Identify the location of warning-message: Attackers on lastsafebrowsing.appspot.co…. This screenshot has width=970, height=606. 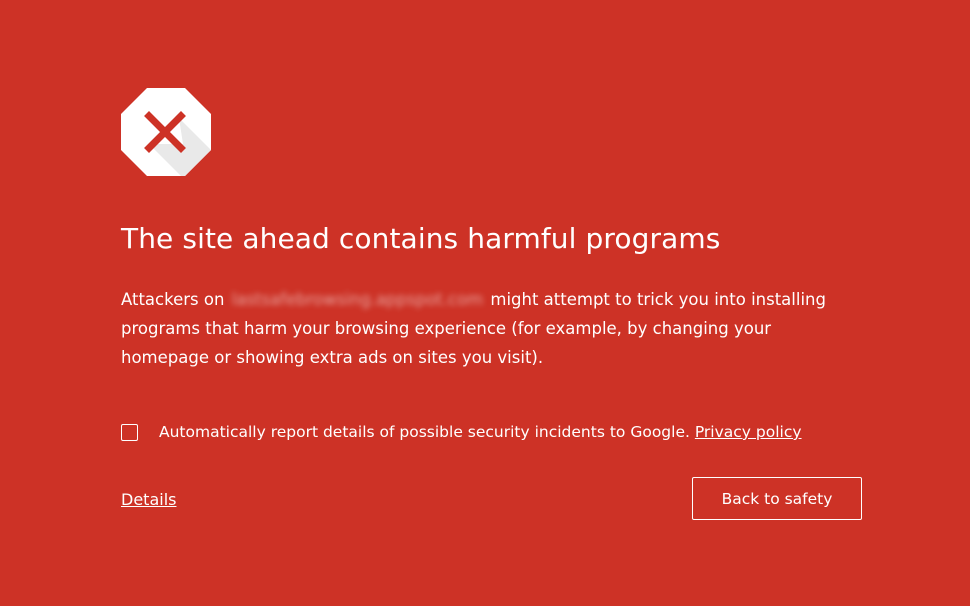
(491, 328).